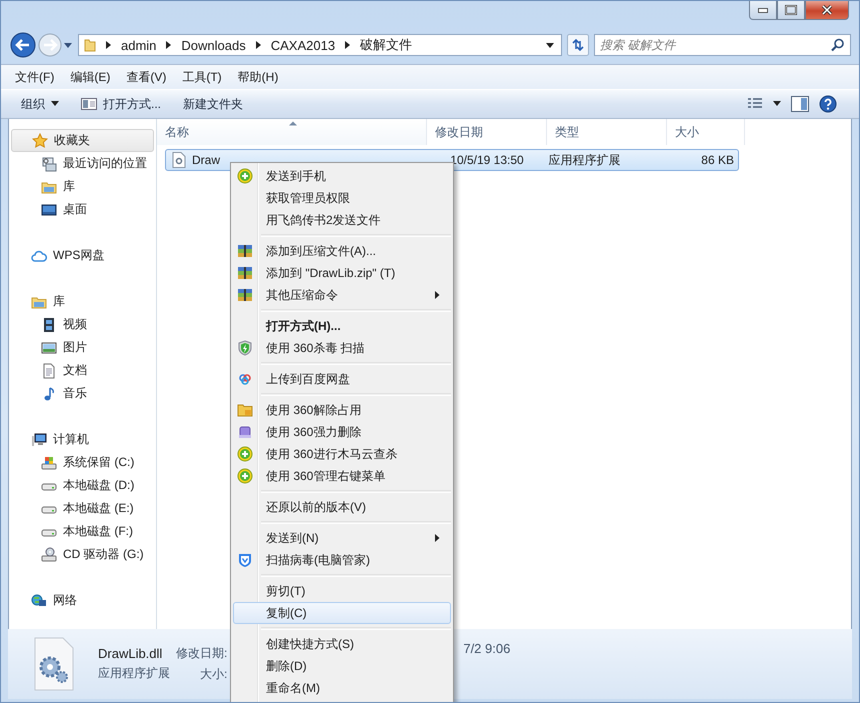 This screenshot has height=703, width=860. Describe the element at coordinates (34, 77) in the screenshot. I see `menu-item: 文件(F)` at that location.